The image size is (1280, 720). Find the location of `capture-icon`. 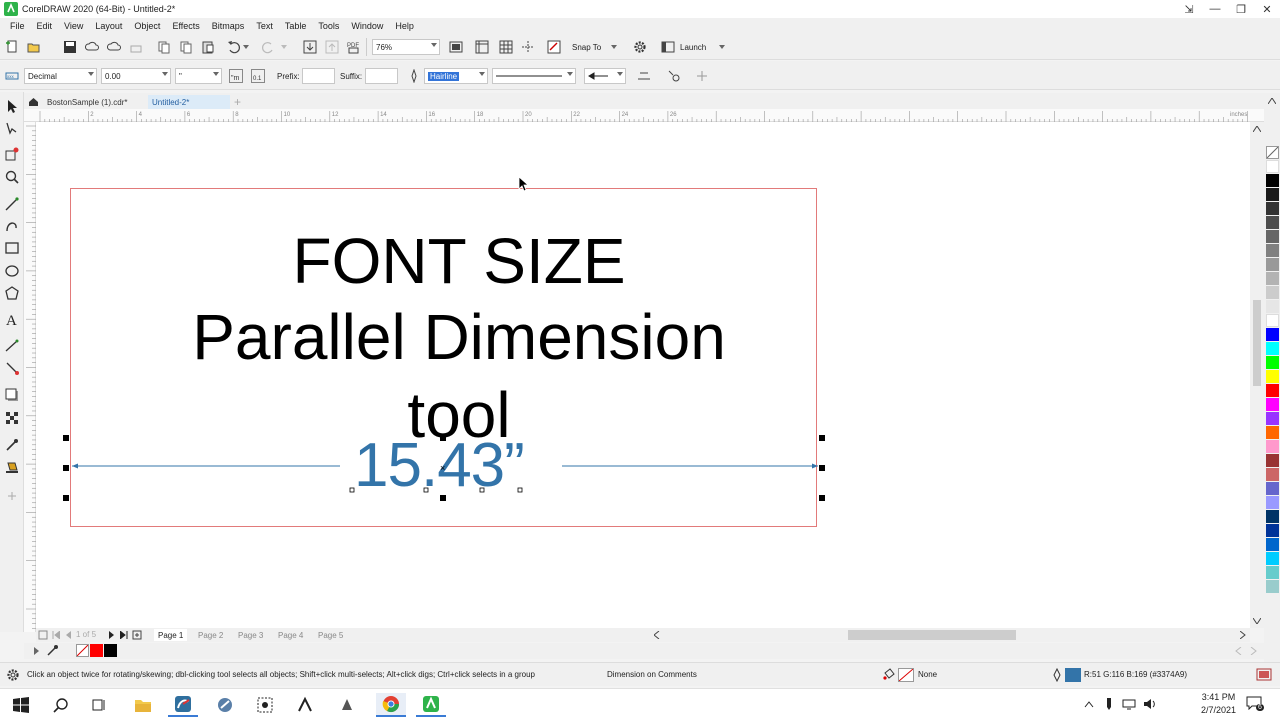

capture-icon is located at coordinates (265, 705).